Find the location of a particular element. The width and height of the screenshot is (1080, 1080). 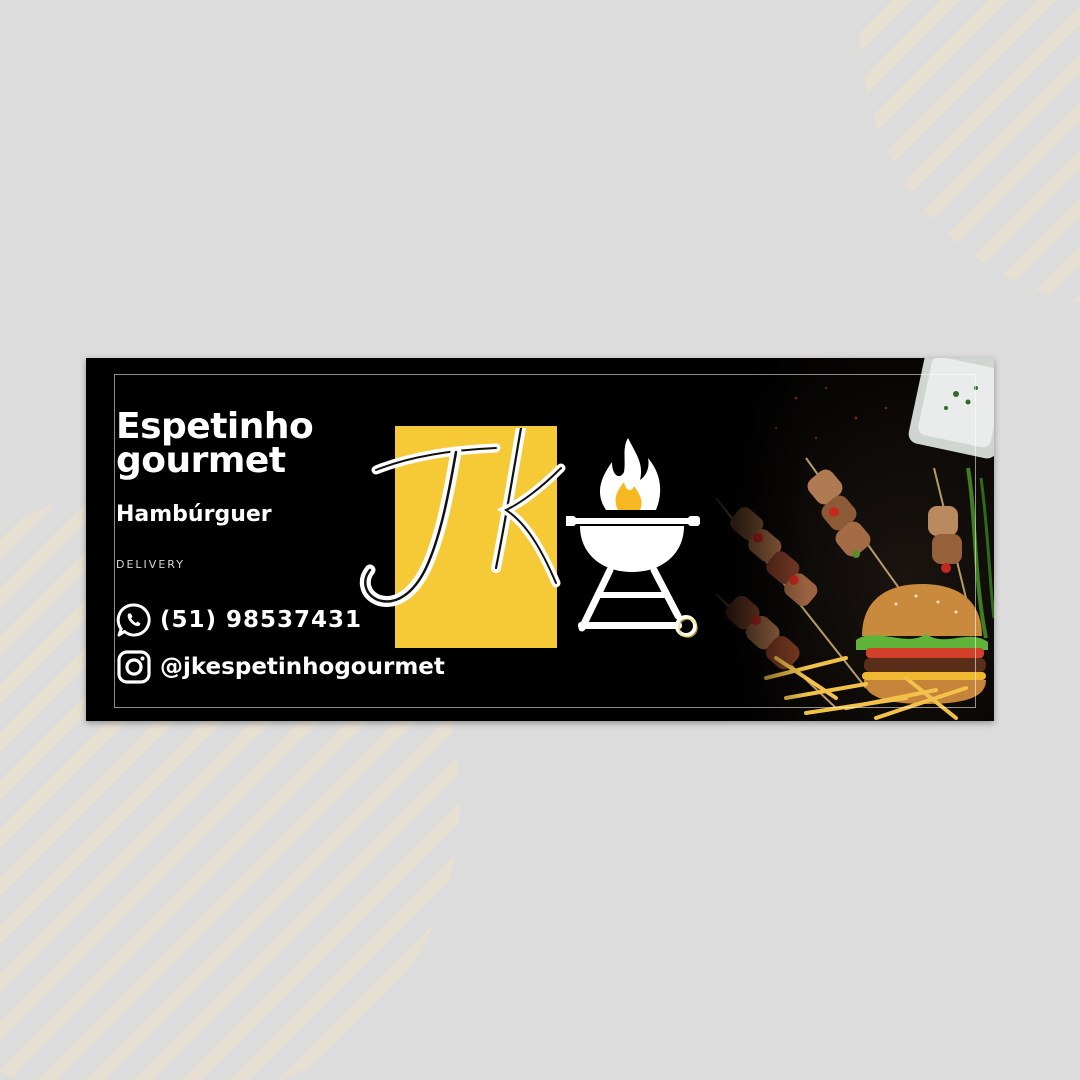

decorative-stripes-top-right is located at coordinates (970, 155).